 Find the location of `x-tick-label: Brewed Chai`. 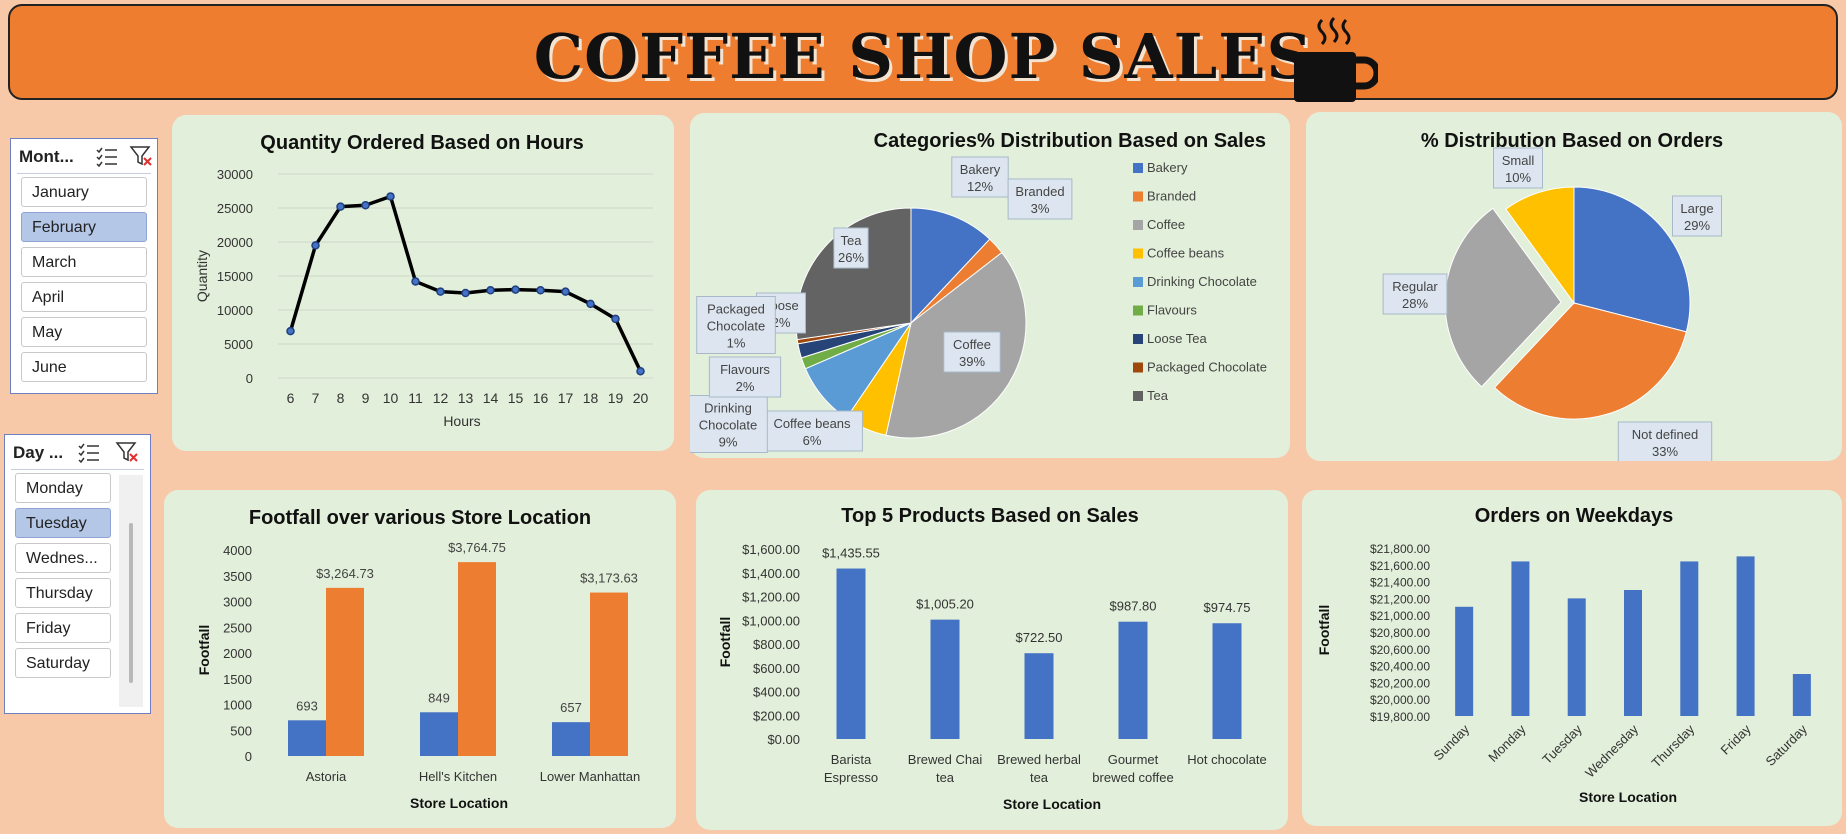

x-tick-label: Brewed Chai is located at coordinates (945, 759).